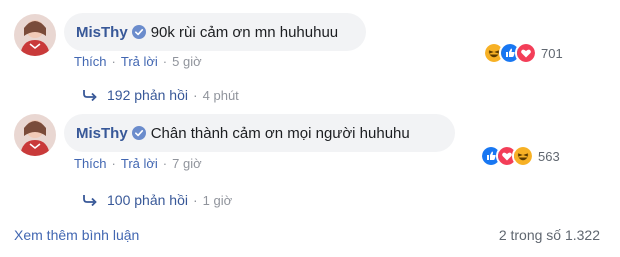 This screenshot has height=257, width=620. What do you see at coordinates (187, 163) in the screenshot?
I see `comment-timestamp: 7 giờ` at bounding box center [187, 163].